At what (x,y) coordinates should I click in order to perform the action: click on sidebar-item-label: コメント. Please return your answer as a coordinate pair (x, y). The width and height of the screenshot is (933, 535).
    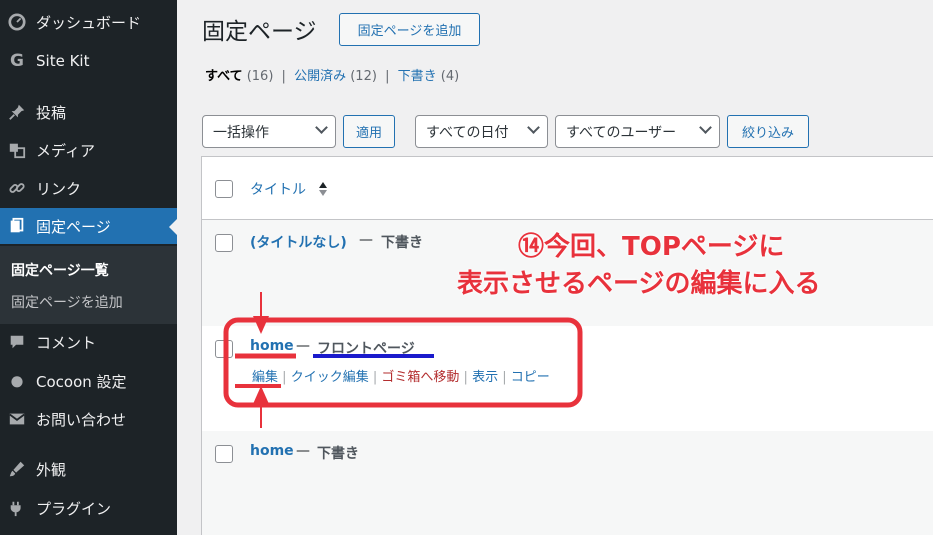
    Looking at the image, I should click on (66, 342).